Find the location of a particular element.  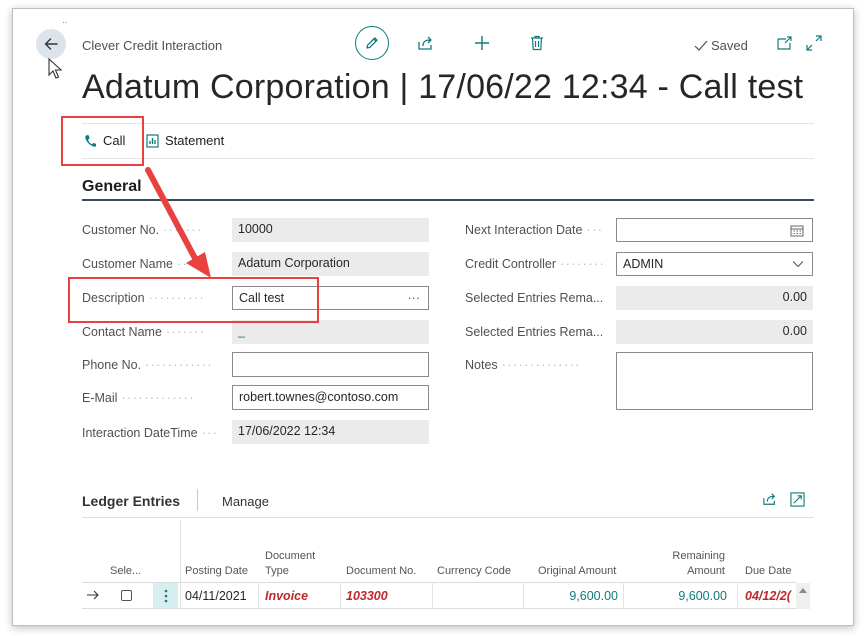

customer-name-field: Adatum Corporation is located at coordinates (330, 264).